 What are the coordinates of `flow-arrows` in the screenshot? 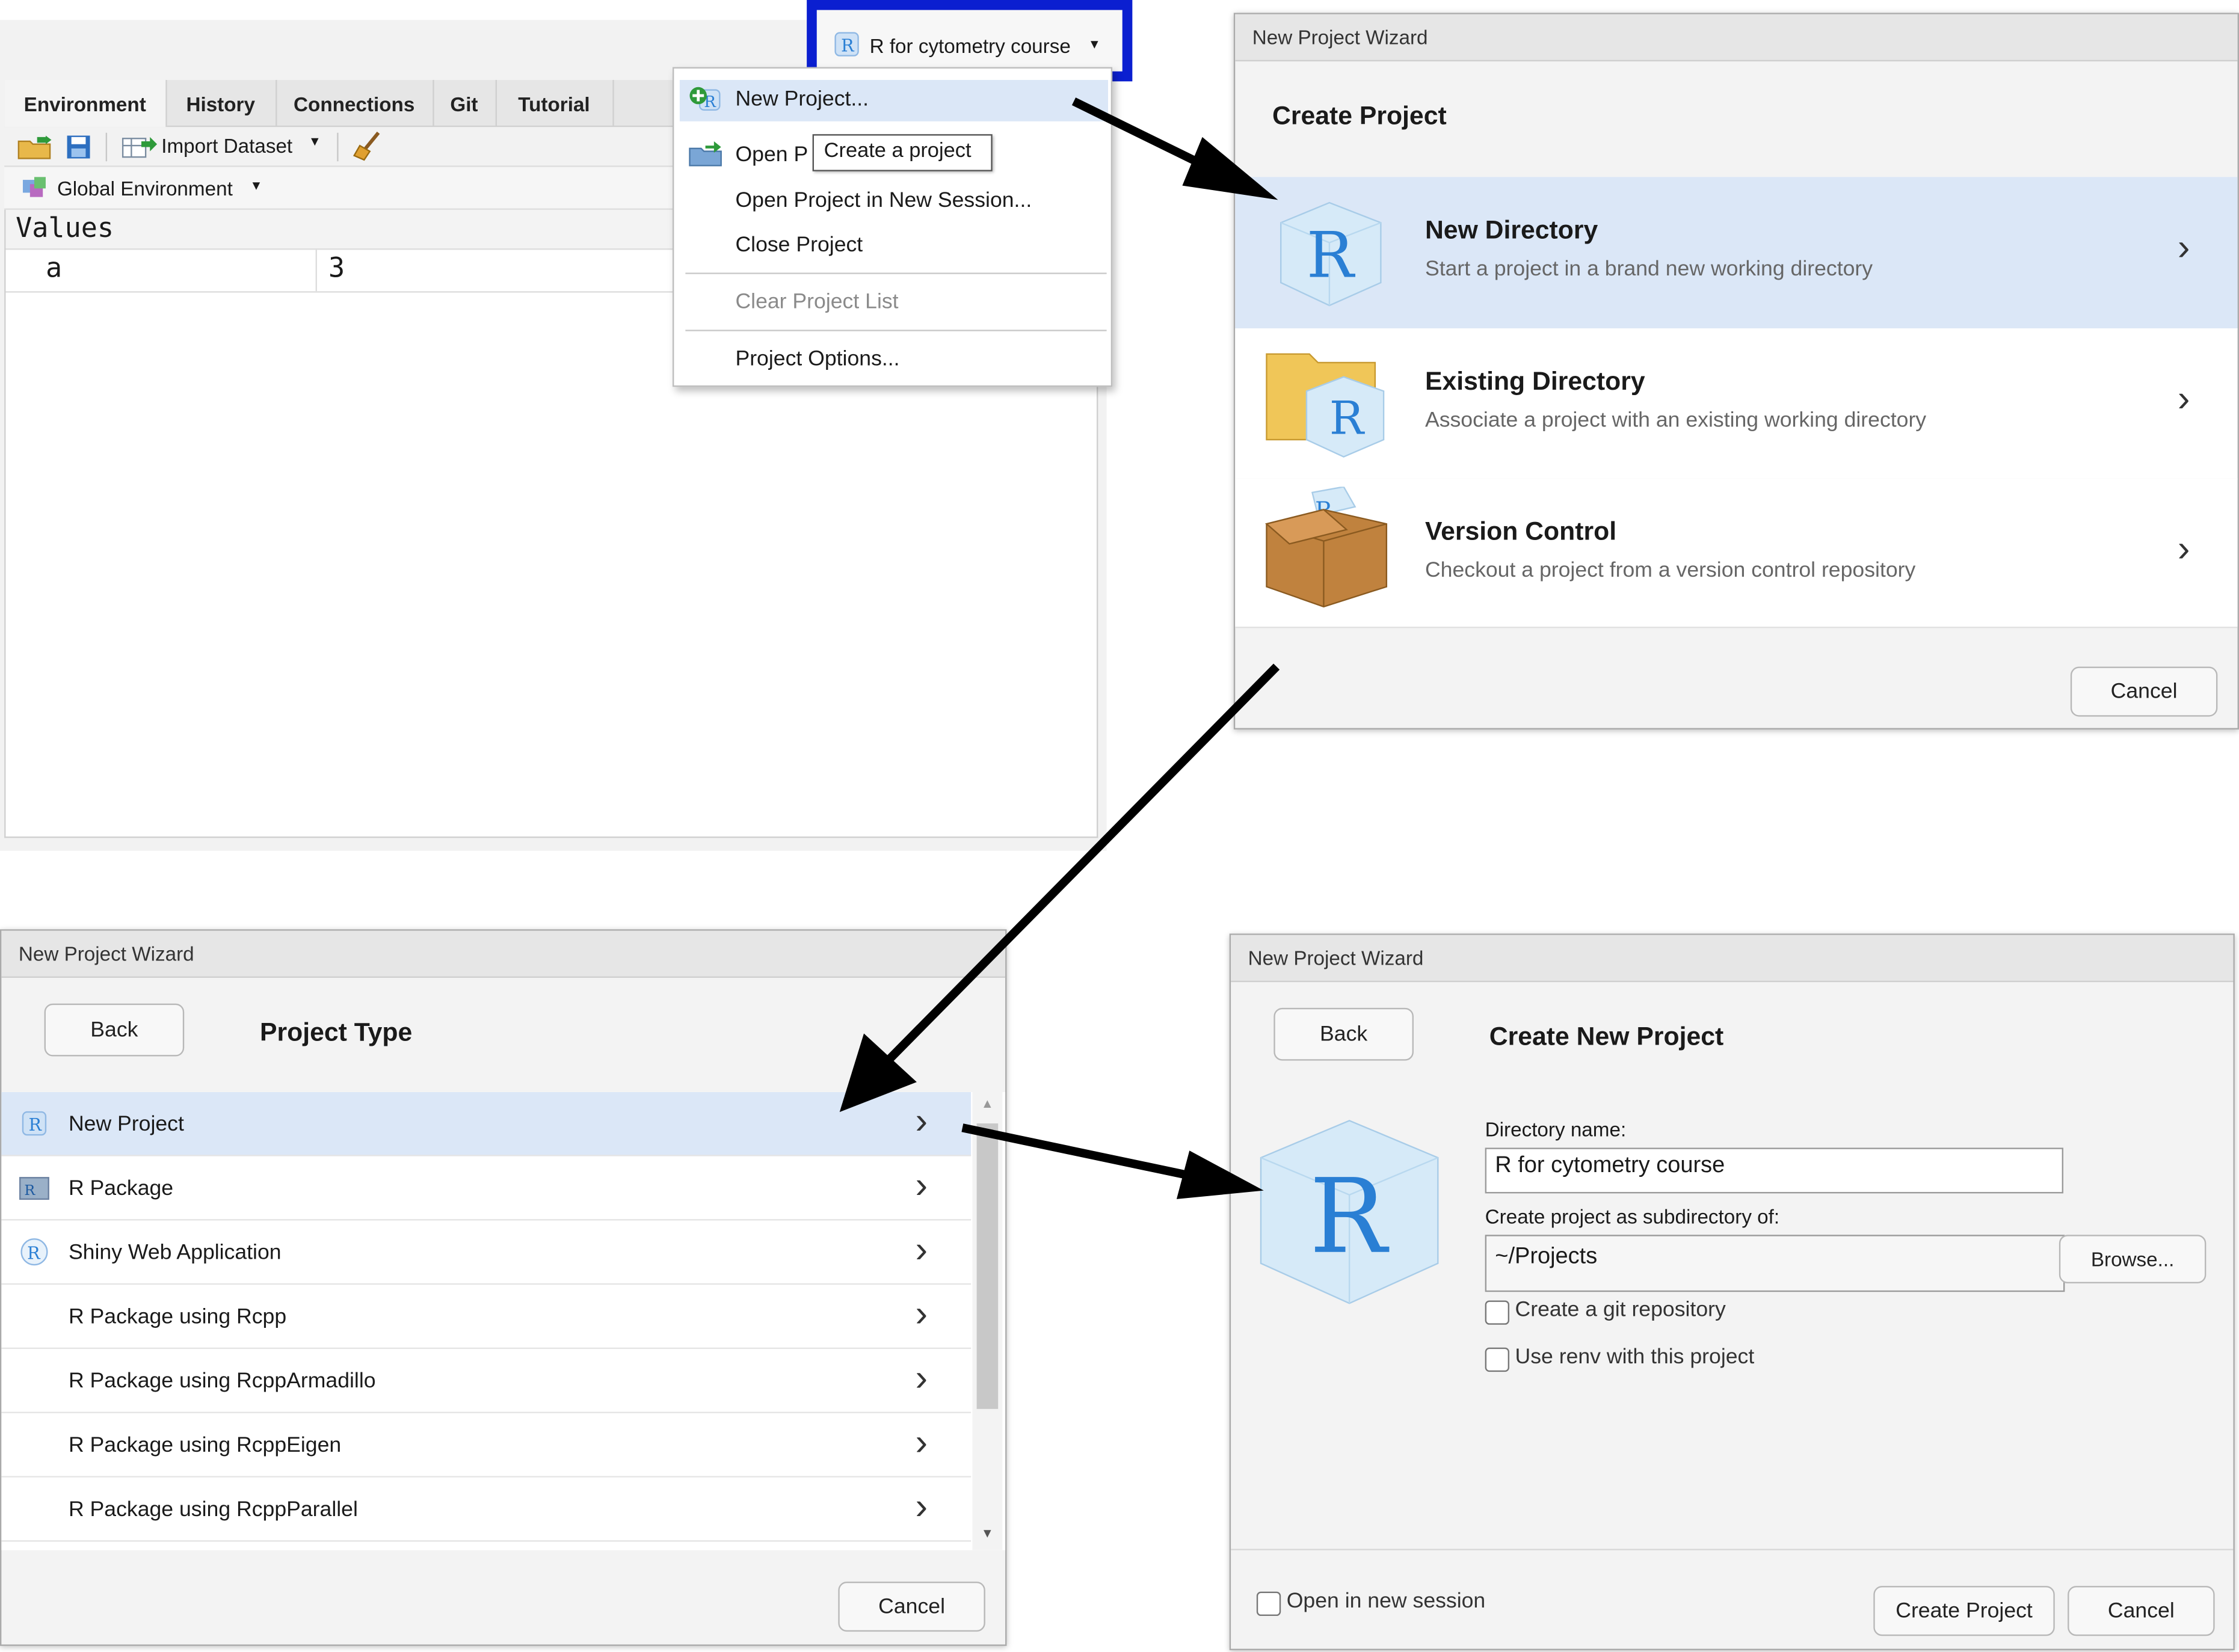 It's located at (1059, 648).